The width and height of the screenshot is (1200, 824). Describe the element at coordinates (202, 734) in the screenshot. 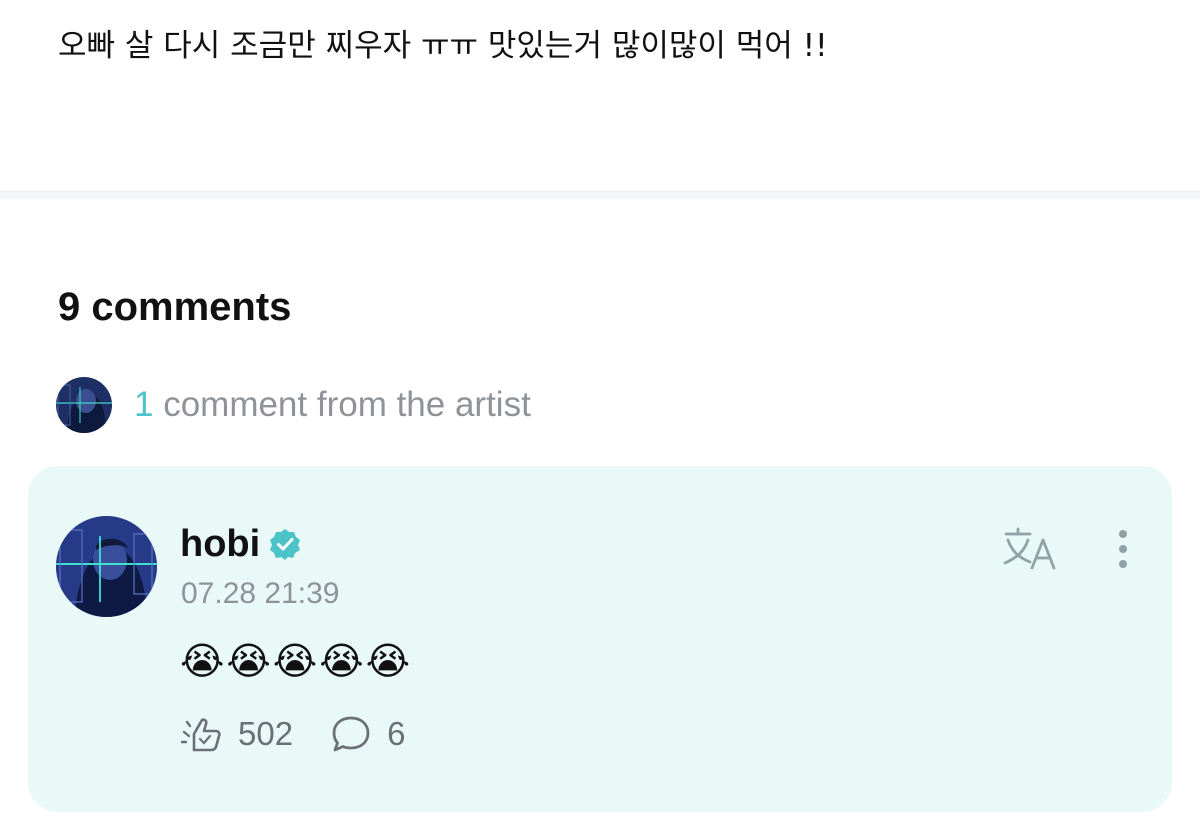

I see `like-icon` at that location.